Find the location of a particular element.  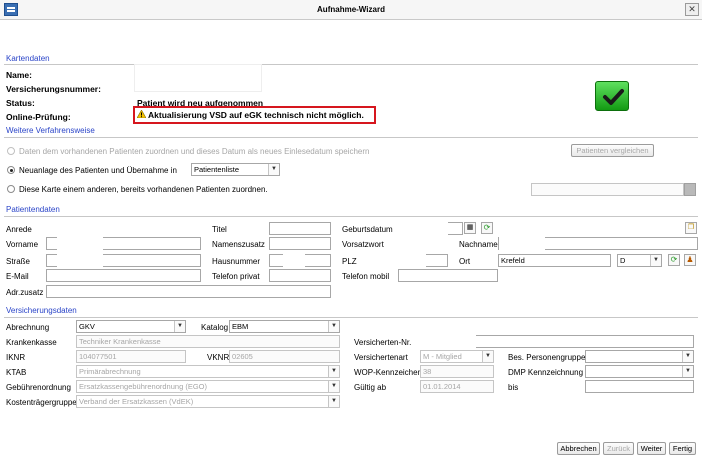

checkmark-icon is located at coordinates (612, 96).